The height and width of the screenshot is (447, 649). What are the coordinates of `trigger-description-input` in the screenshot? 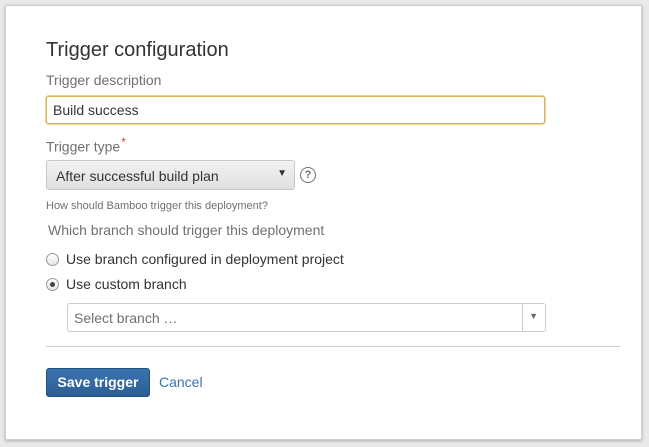 It's located at (295, 110).